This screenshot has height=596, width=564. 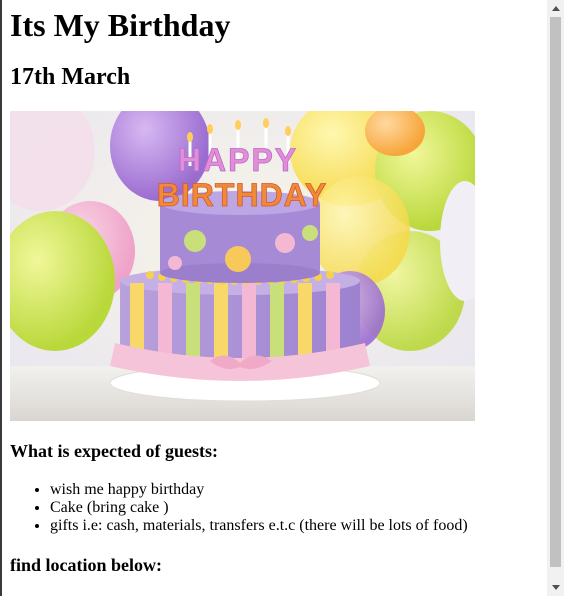 I want to click on up-arrow-icon, so click(x=555, y=8).